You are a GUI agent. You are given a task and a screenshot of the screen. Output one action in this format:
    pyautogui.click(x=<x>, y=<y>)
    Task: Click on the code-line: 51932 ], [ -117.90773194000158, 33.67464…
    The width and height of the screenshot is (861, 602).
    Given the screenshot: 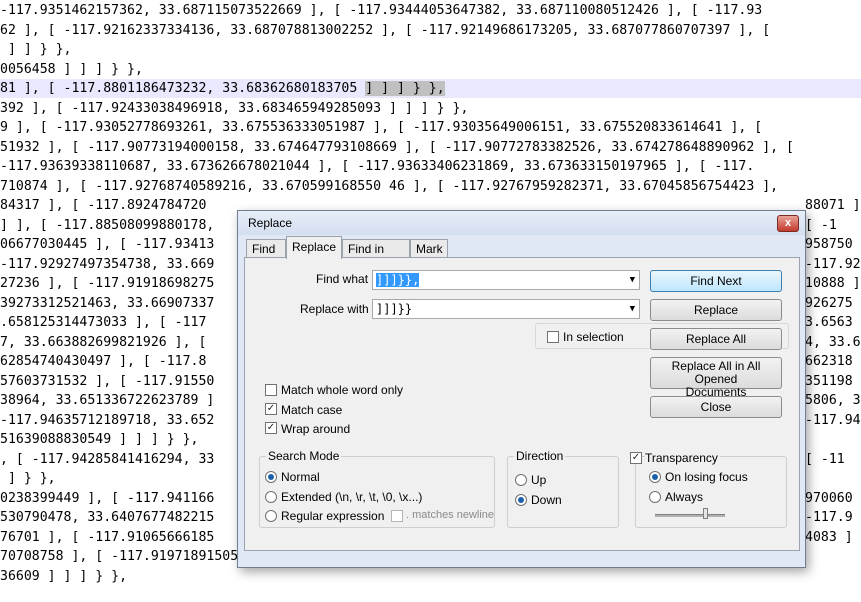 What is the action you would take?
    pyautogui.click(x=397, y=147)
    